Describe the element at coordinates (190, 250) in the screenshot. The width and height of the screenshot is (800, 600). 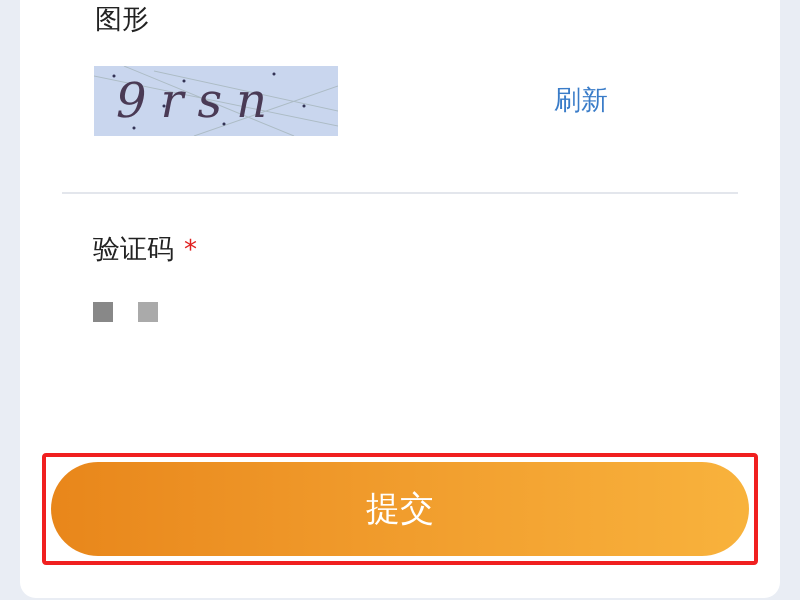
I see `required-mark: *` at that location.